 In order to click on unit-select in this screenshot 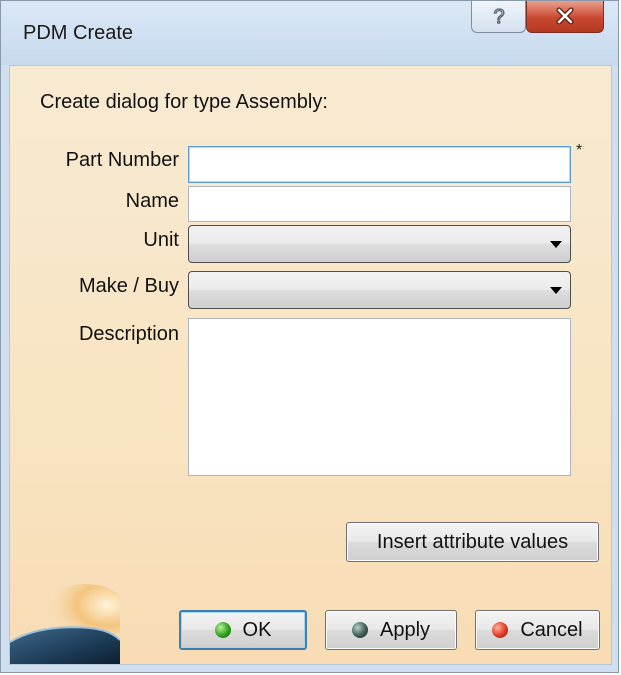, I will do `click(379, 244)`.